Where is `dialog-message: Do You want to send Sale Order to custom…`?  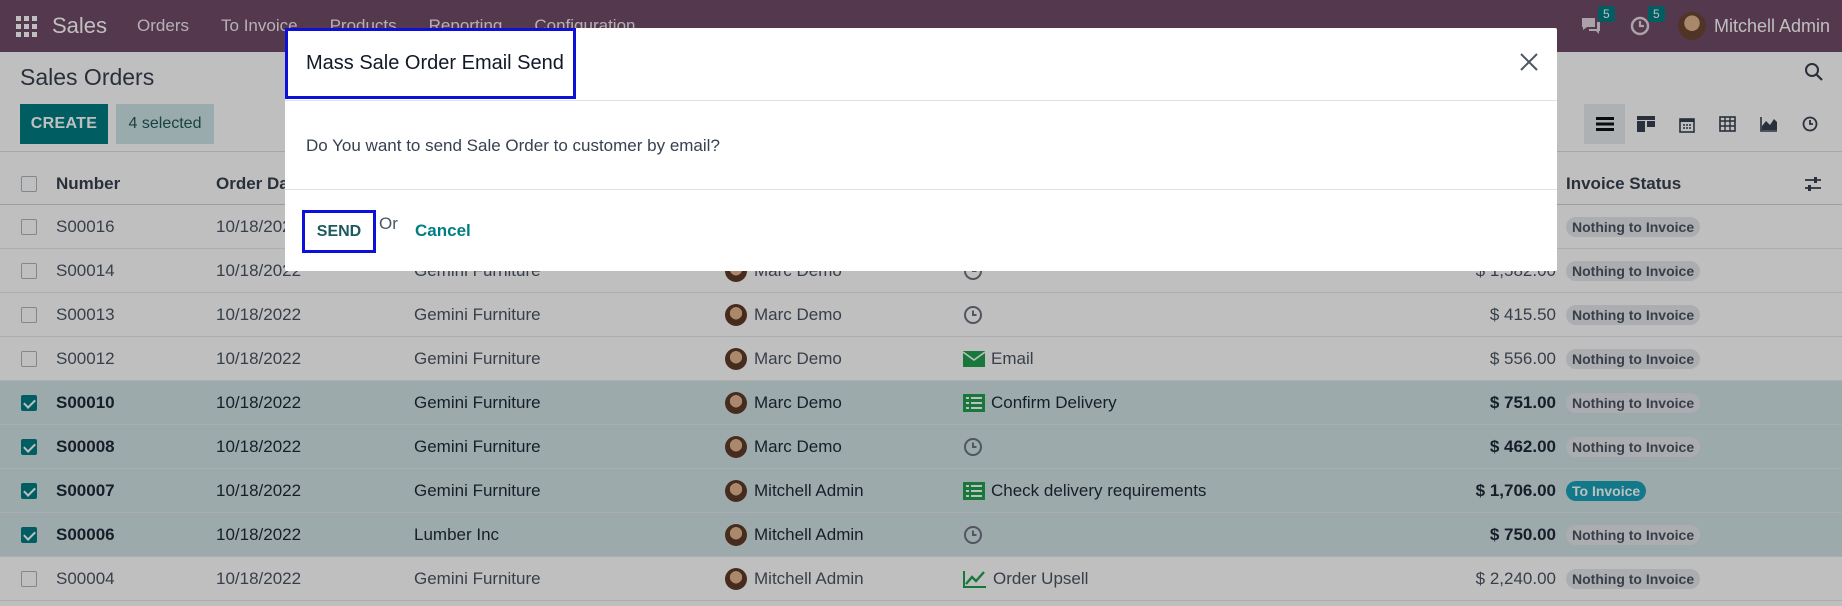
dialog-message: Do You want to send Sale Order to custom… is located at coordinates (513, 145).